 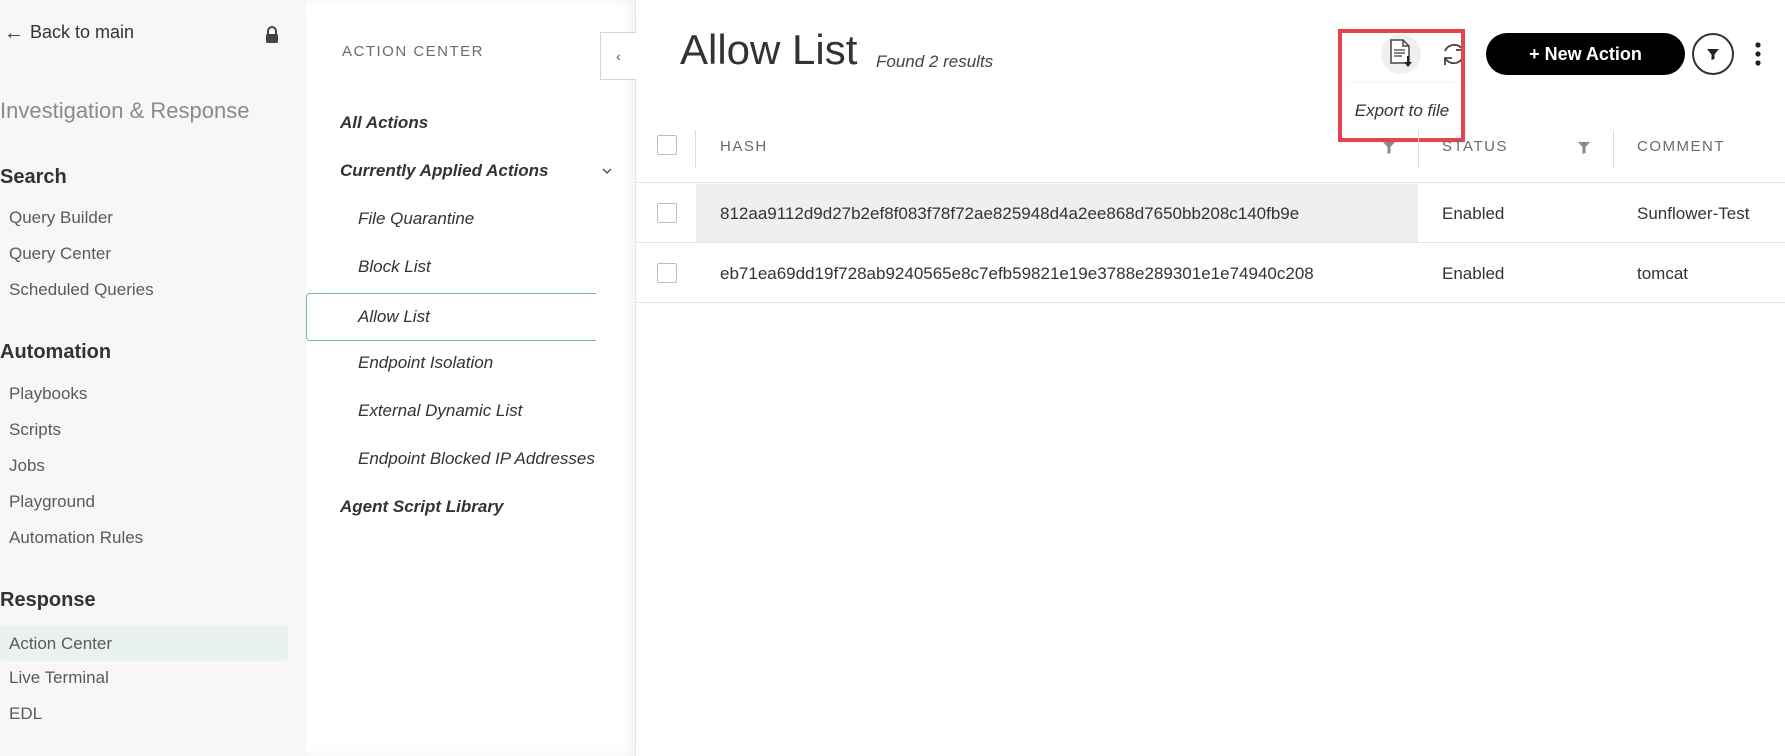 I want to click on nav-block-list: Block List, so click(x=394, y=267).